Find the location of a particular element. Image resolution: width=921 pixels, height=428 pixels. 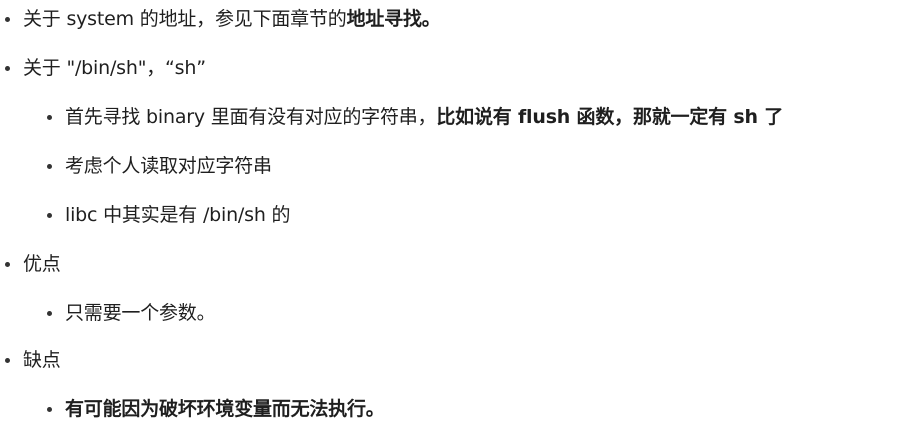

list-item-text: libc 中其实是有 /bin/sh 的 is located at coordinates (178, 215).